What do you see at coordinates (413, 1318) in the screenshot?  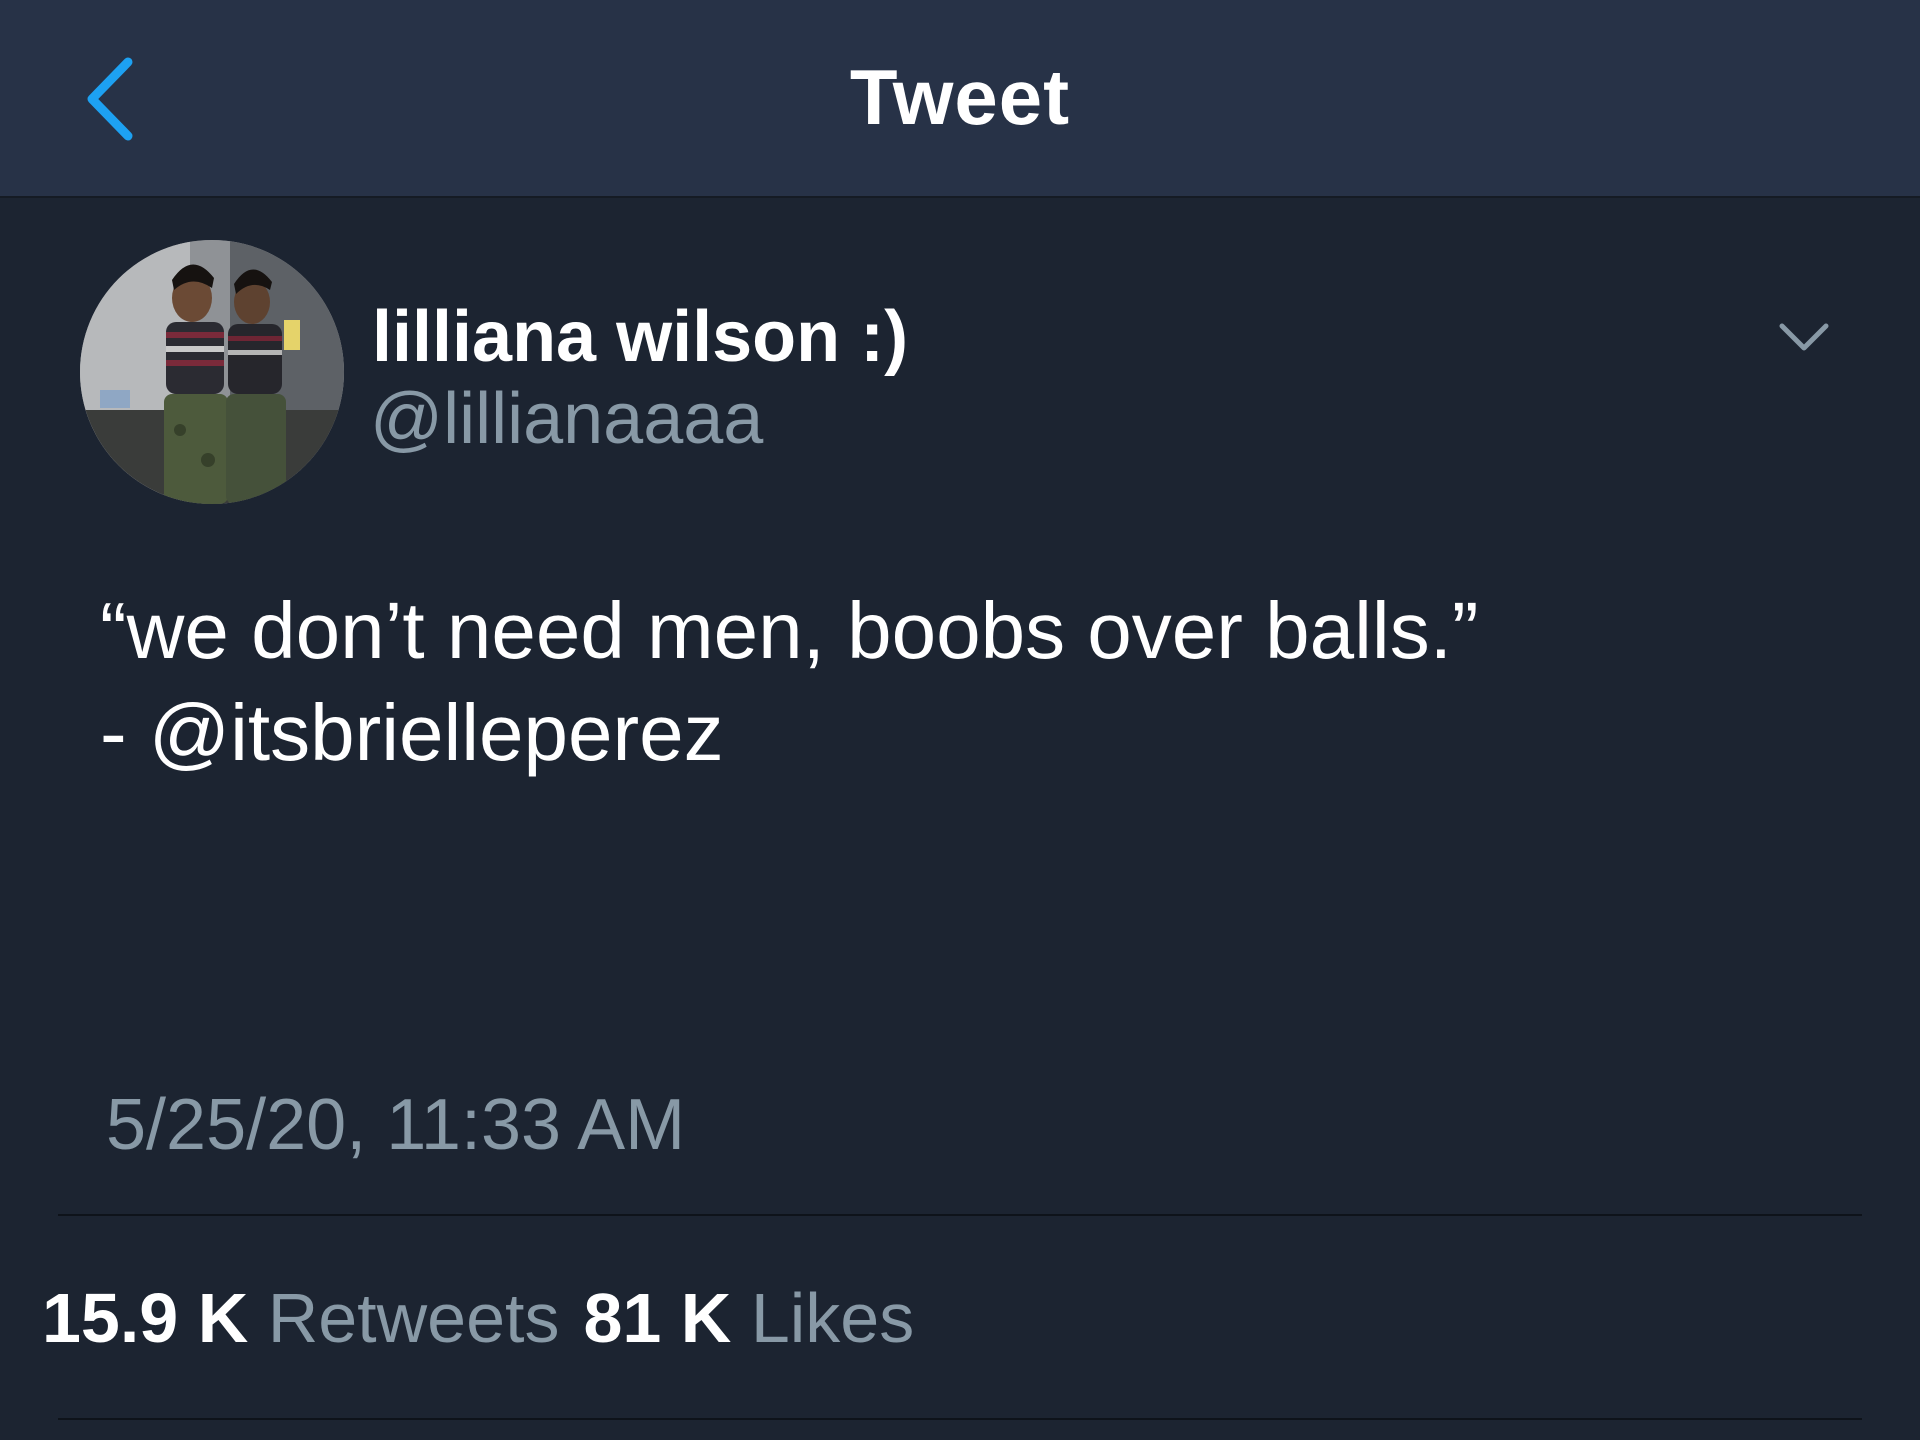 I see `retweets-label: Retweets` at bounding box center [413, 1318].